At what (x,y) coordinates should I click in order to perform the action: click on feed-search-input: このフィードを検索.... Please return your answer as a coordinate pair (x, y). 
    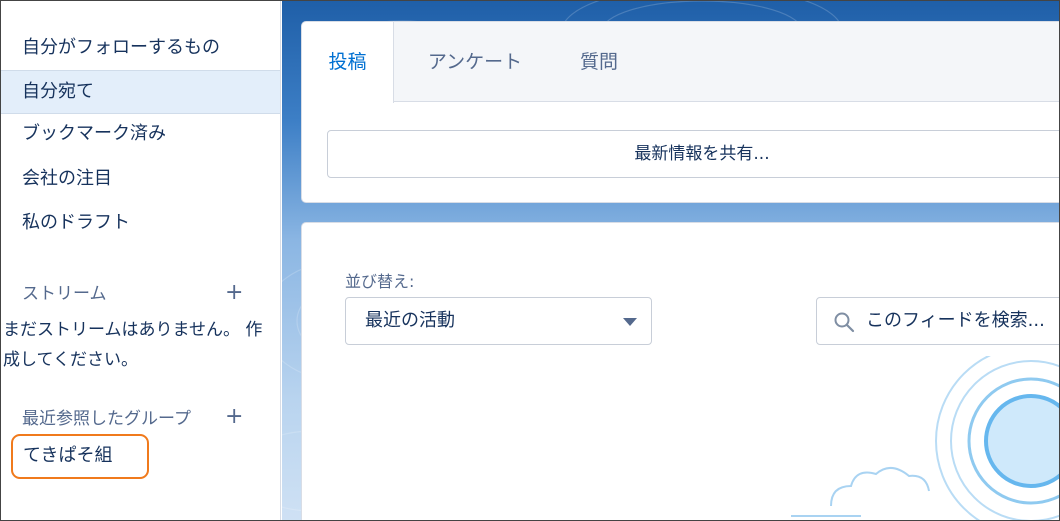
    Looking at the image, I should click on (937, 321).